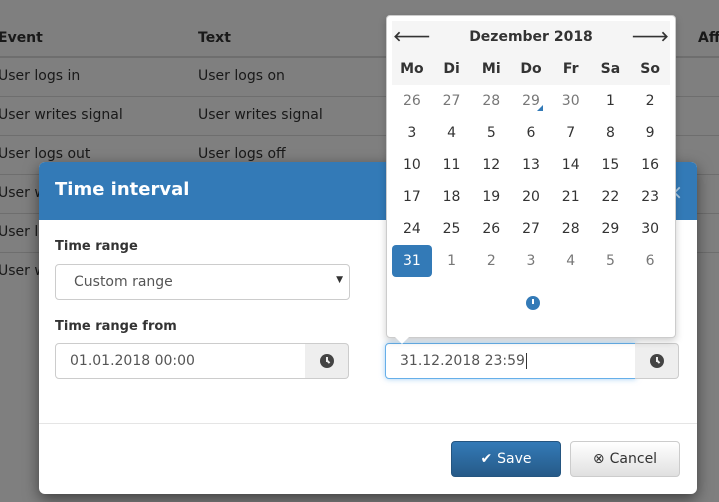 Image resolution: width=719 pixels, height=502 pixels. I want to click on day-cell: 8, so click(611, 133).